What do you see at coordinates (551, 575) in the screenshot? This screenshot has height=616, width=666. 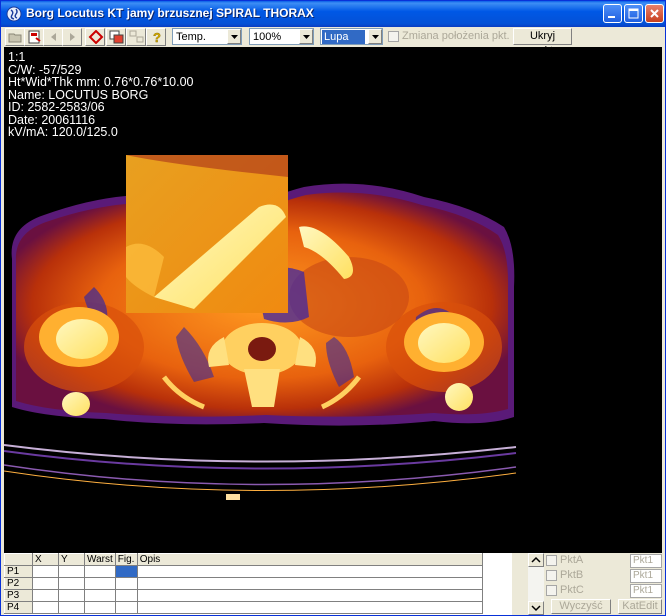 I see `pktb-checkbox` at bounding box center [551, 575].